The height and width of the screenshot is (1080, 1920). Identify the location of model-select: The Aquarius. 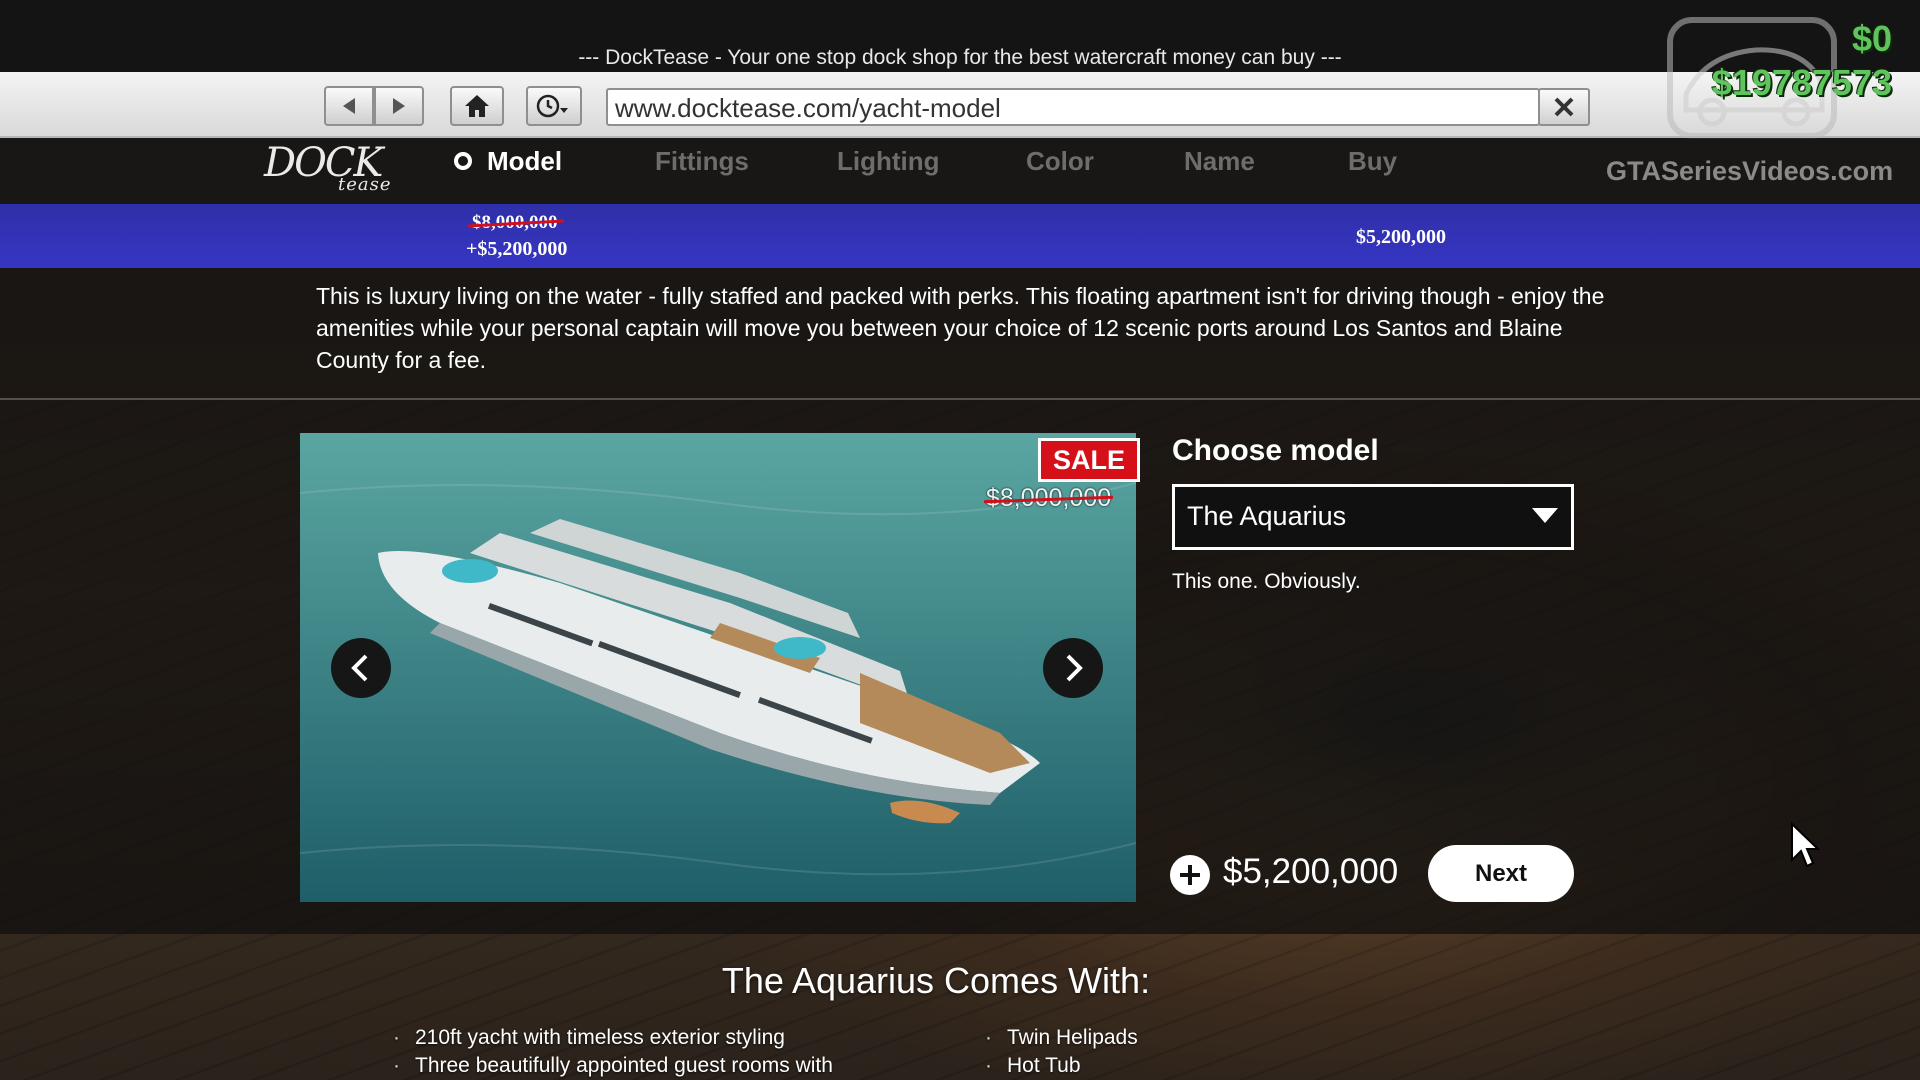
(1373, 517).